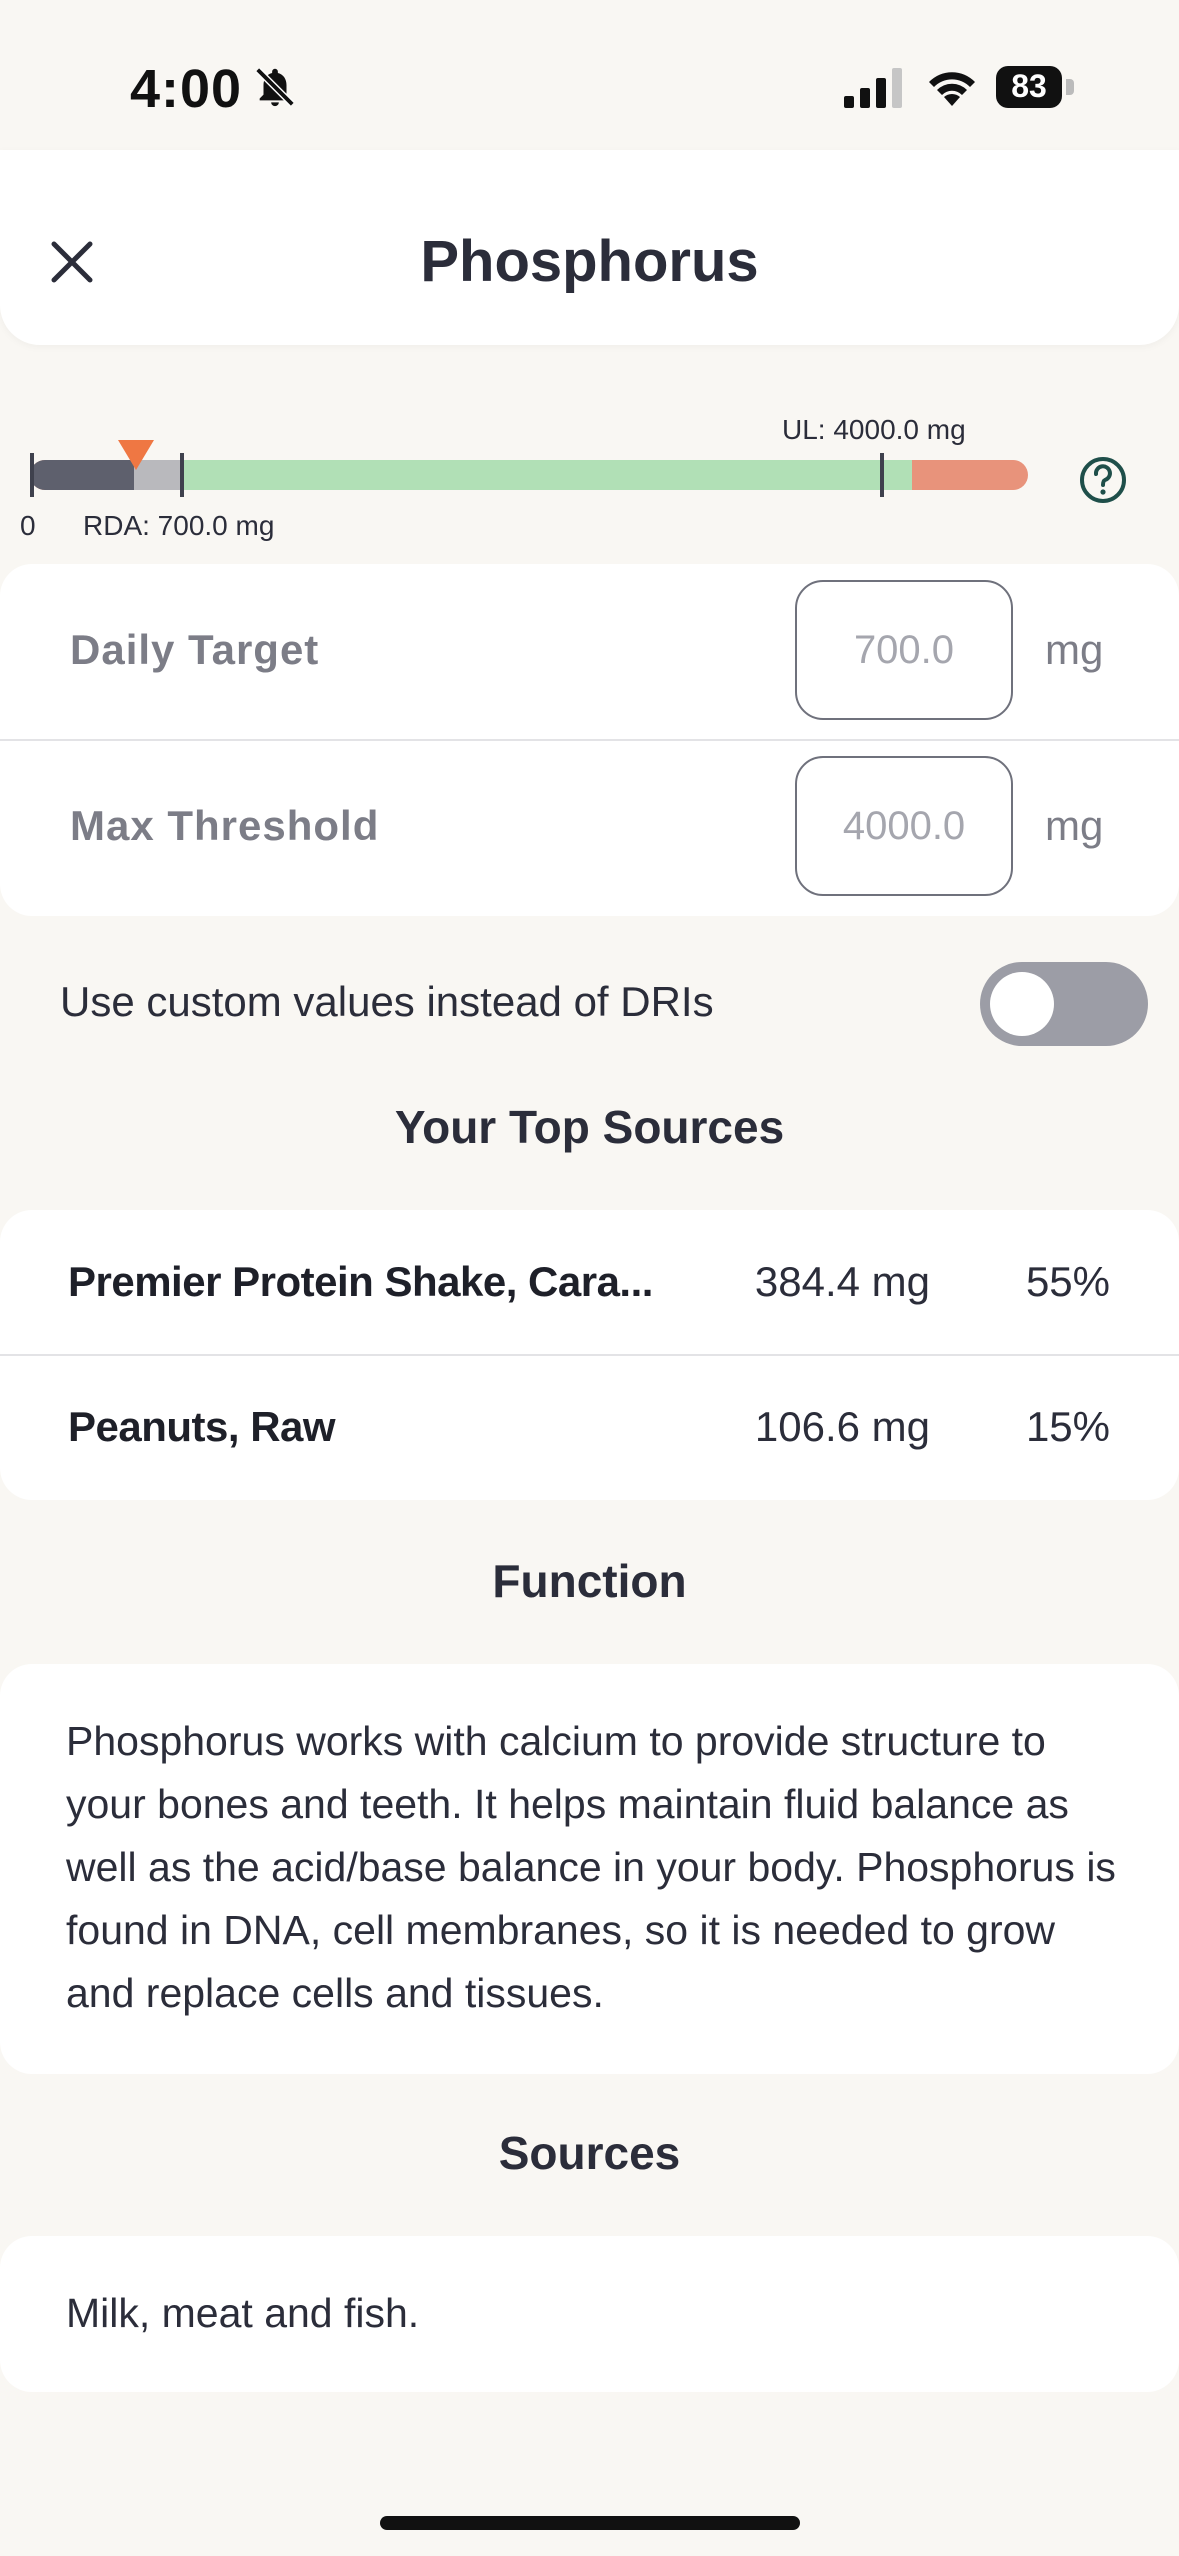 The image size is (1179, 2556). I want to click on daily-target-input: 700.0, so click(904, 650).